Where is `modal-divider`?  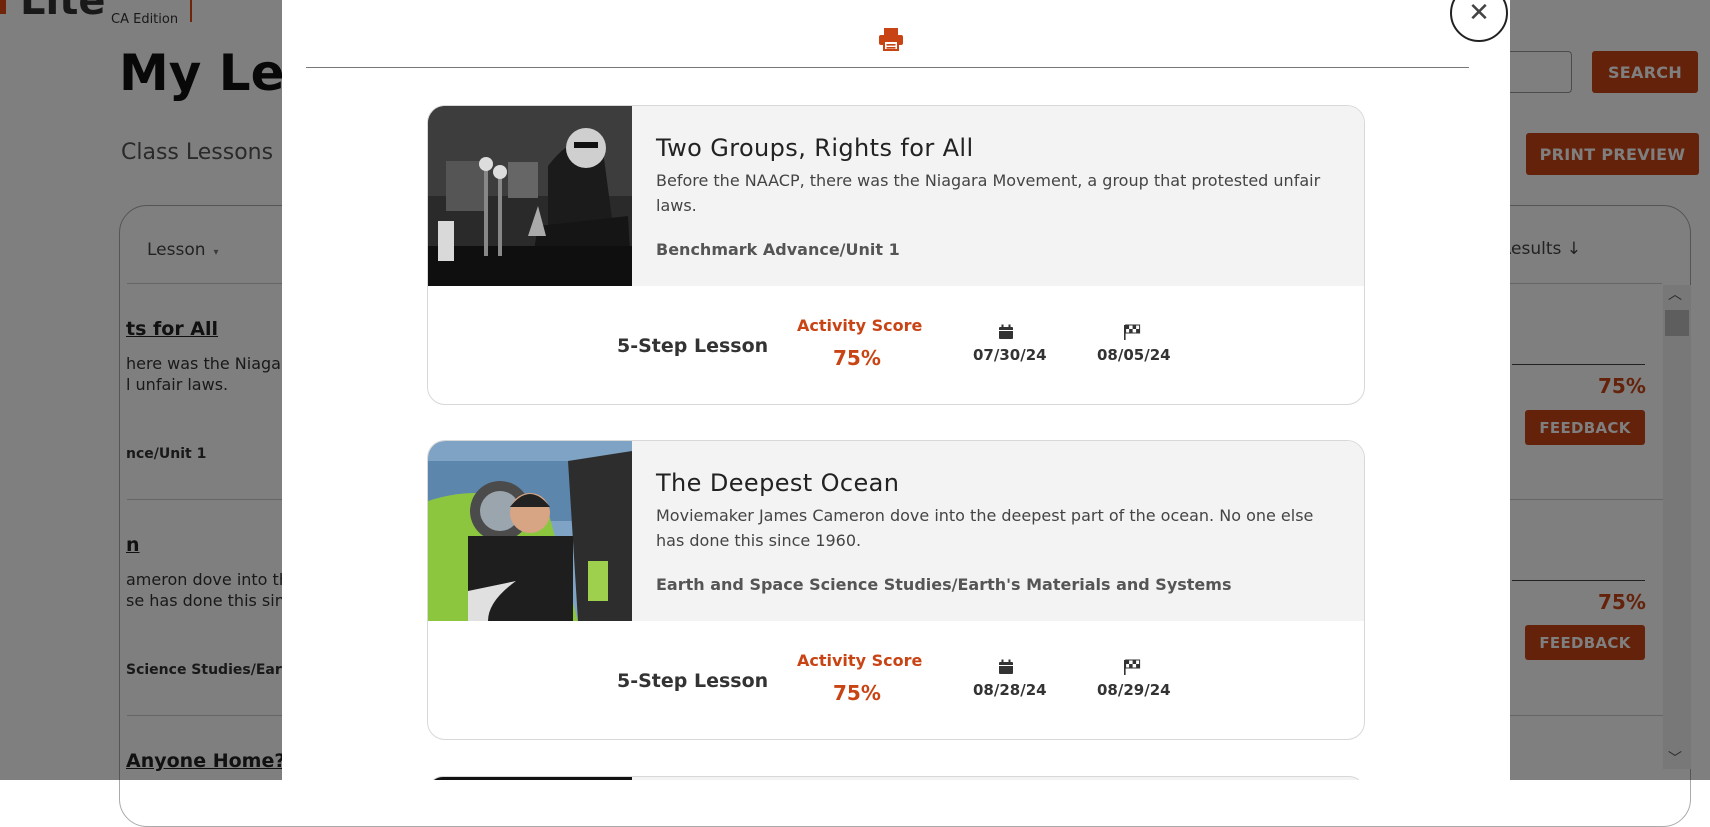 modal-divider is located at coordinates (887, 67).